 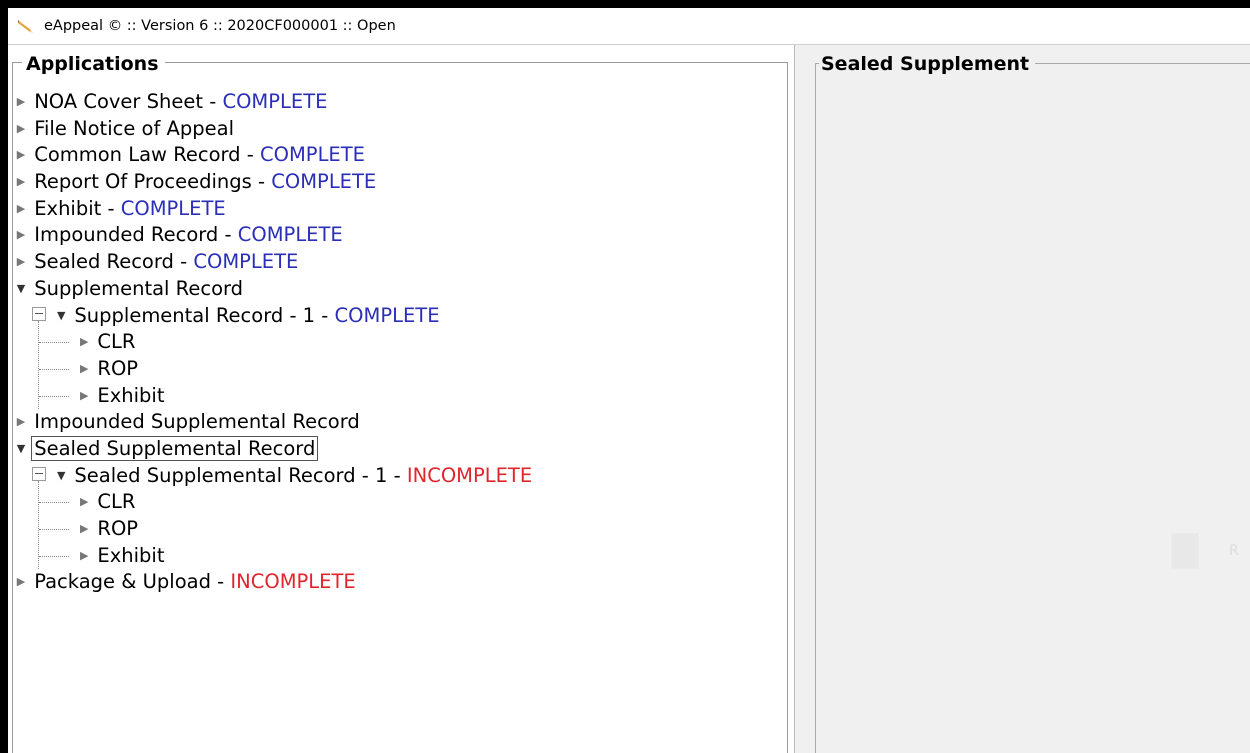 I want to click on applications-legend: Applications, so click(x=93, y=64).